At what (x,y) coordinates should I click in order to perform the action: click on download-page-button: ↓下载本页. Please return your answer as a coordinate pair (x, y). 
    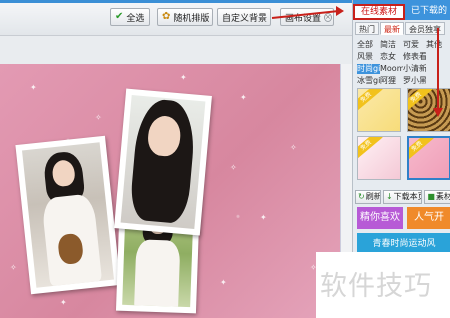
    Looking at the image, I should click on (402, 197).